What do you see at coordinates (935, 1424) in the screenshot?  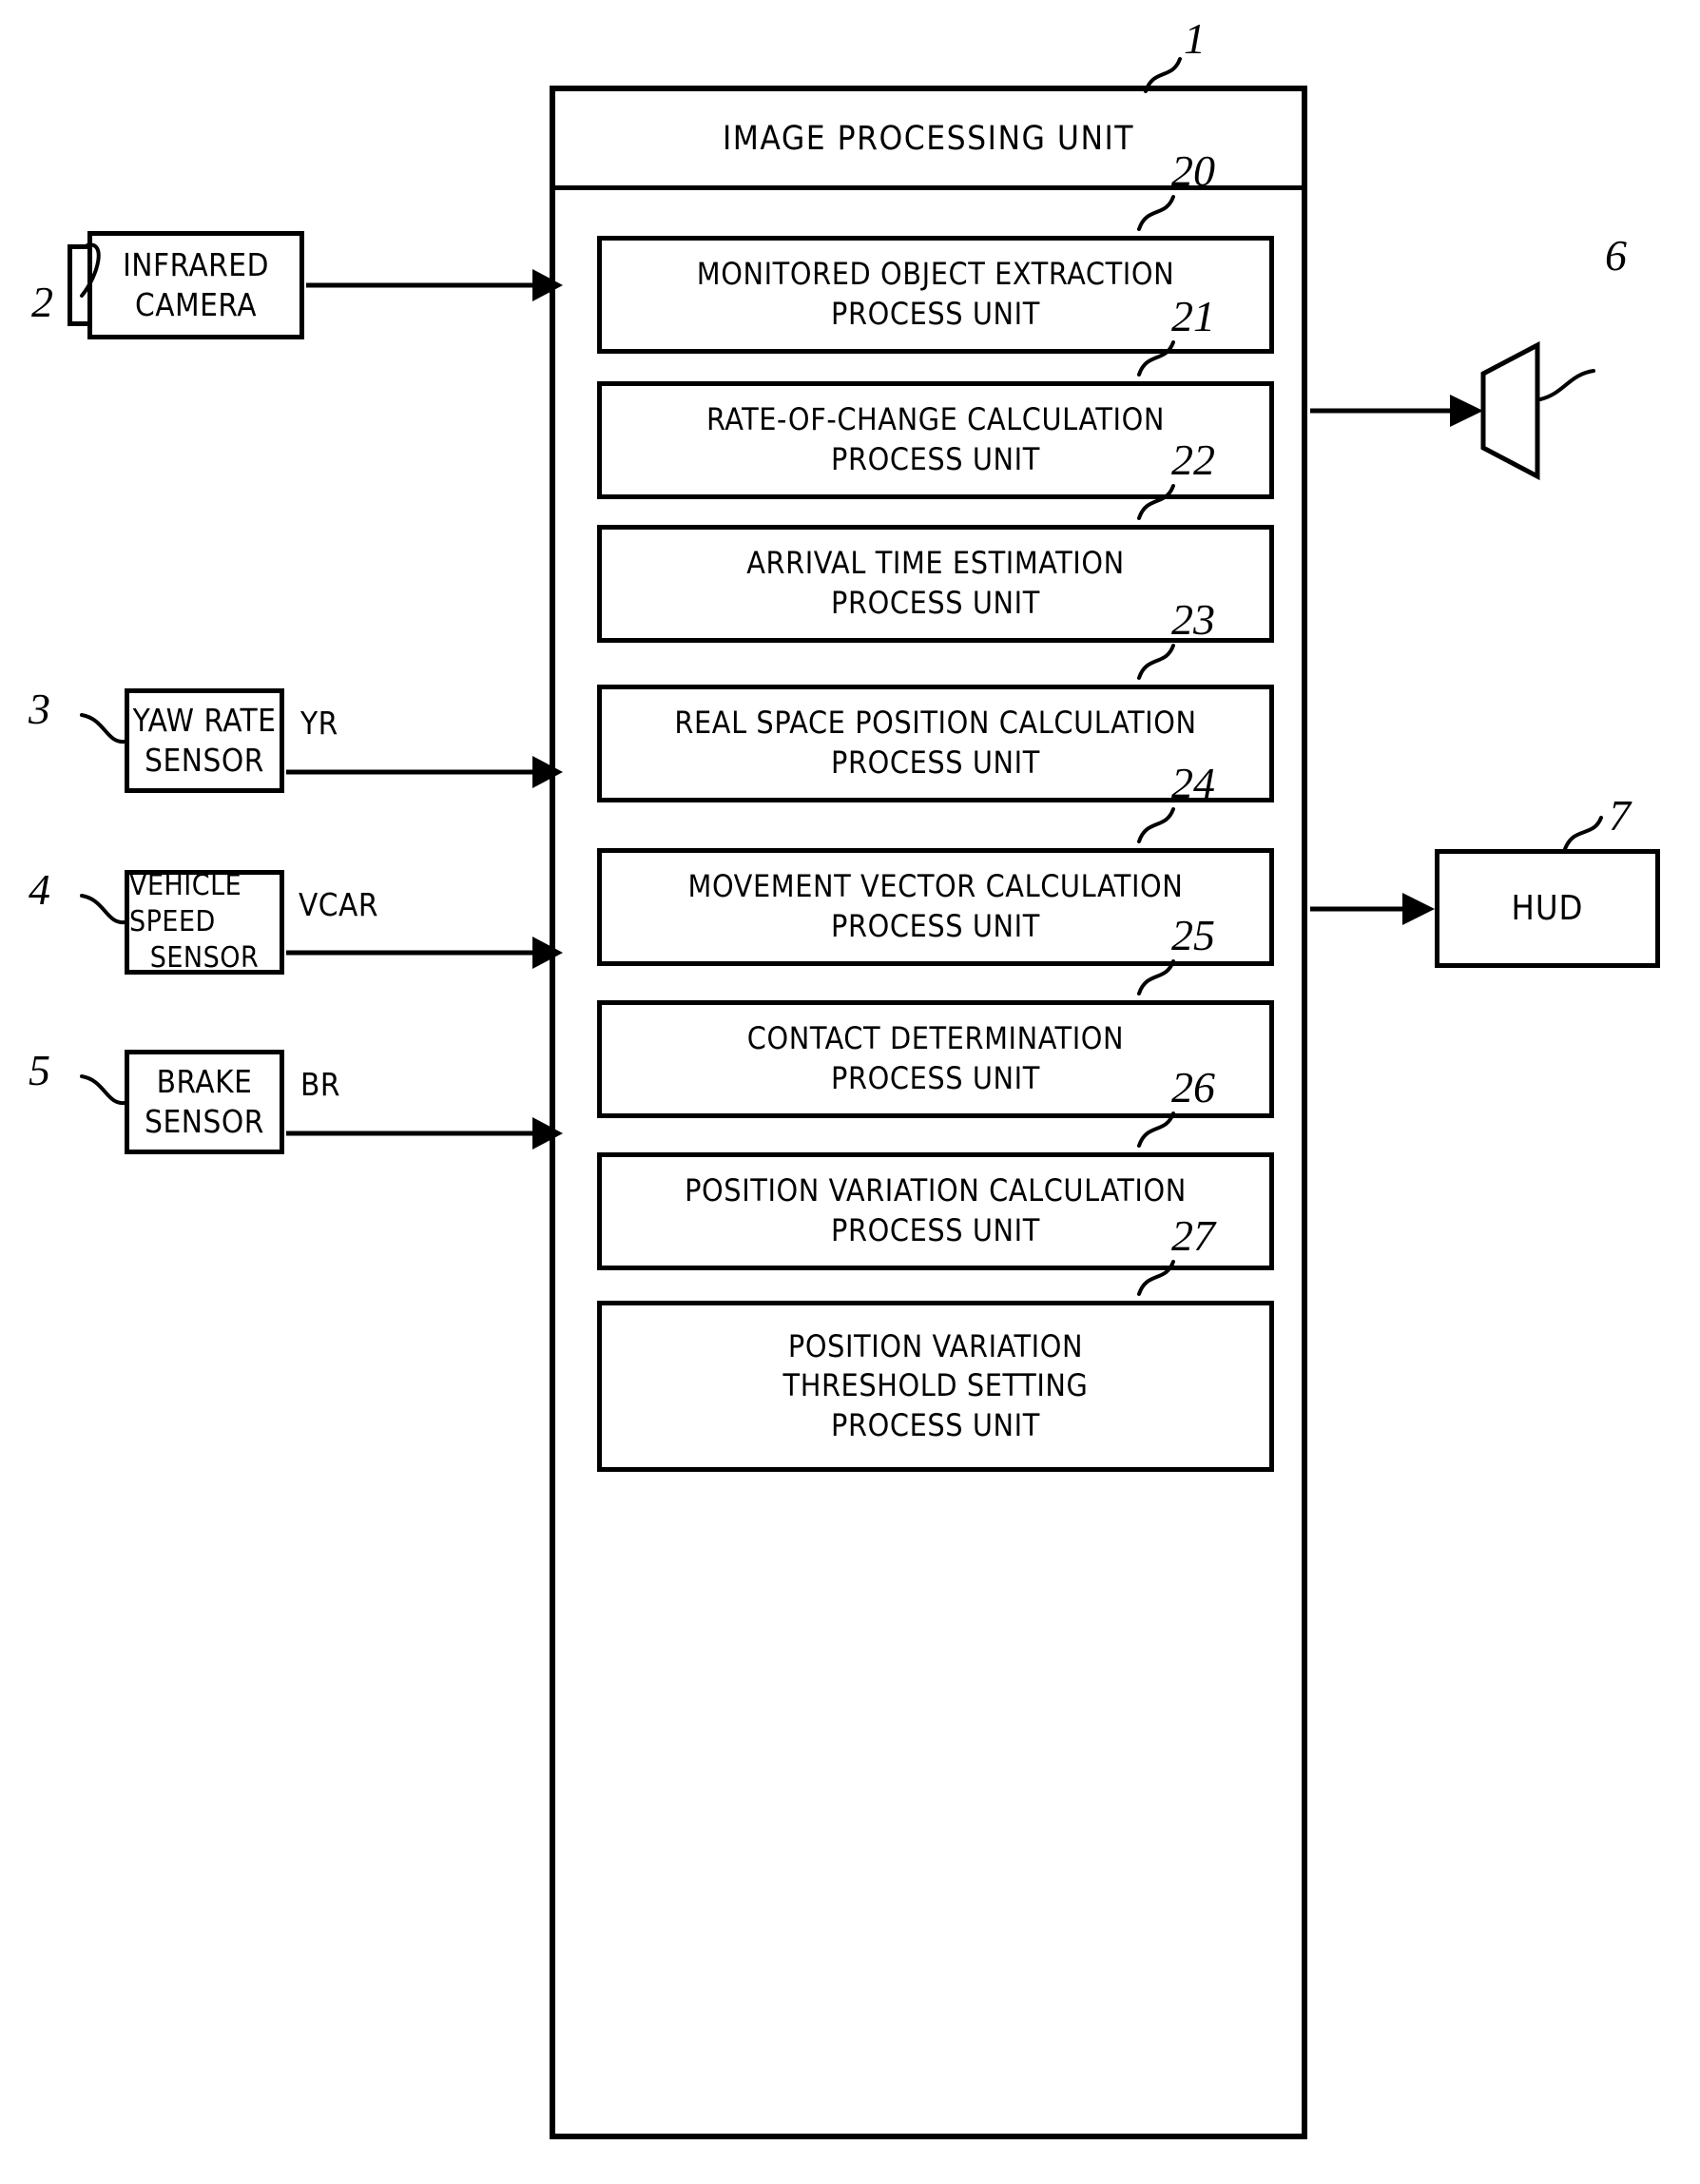 I see `process-unit-27-line-3: PROCESS UNIT` at bounding box center [935, 1424].